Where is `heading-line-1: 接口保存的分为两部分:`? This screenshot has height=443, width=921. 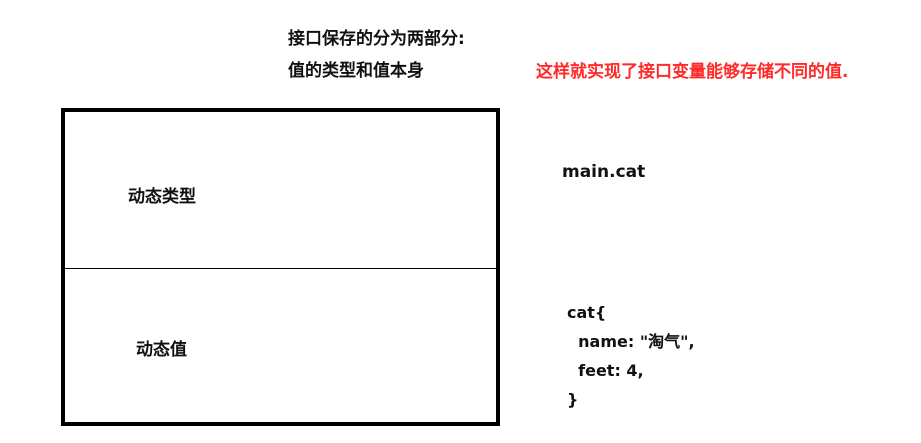 heading-line-1: 接口保存的分为两部分: is located at coordinates (376, 39).